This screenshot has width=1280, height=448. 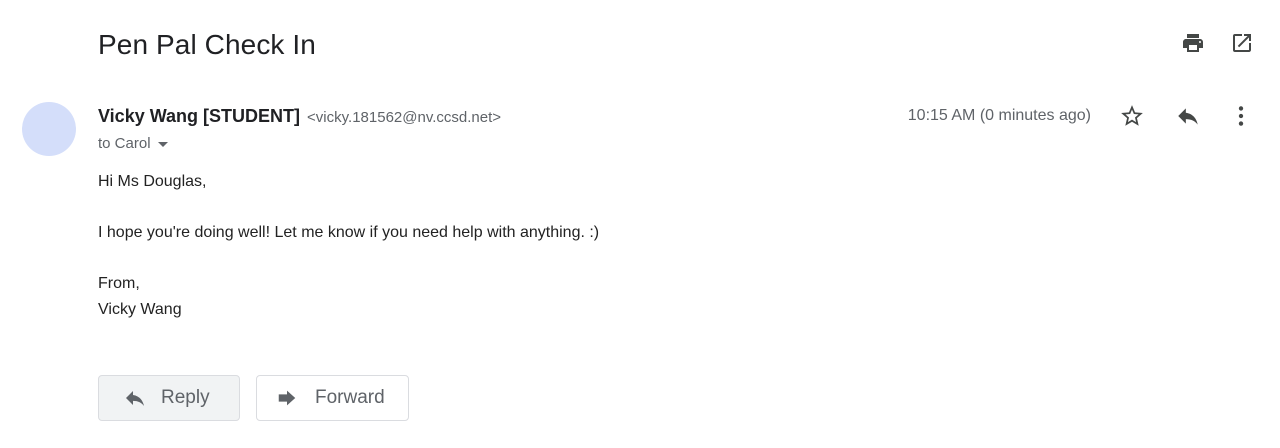 I want to click on email-subject: Pen Pal Check In, so click(x=207, y=44).